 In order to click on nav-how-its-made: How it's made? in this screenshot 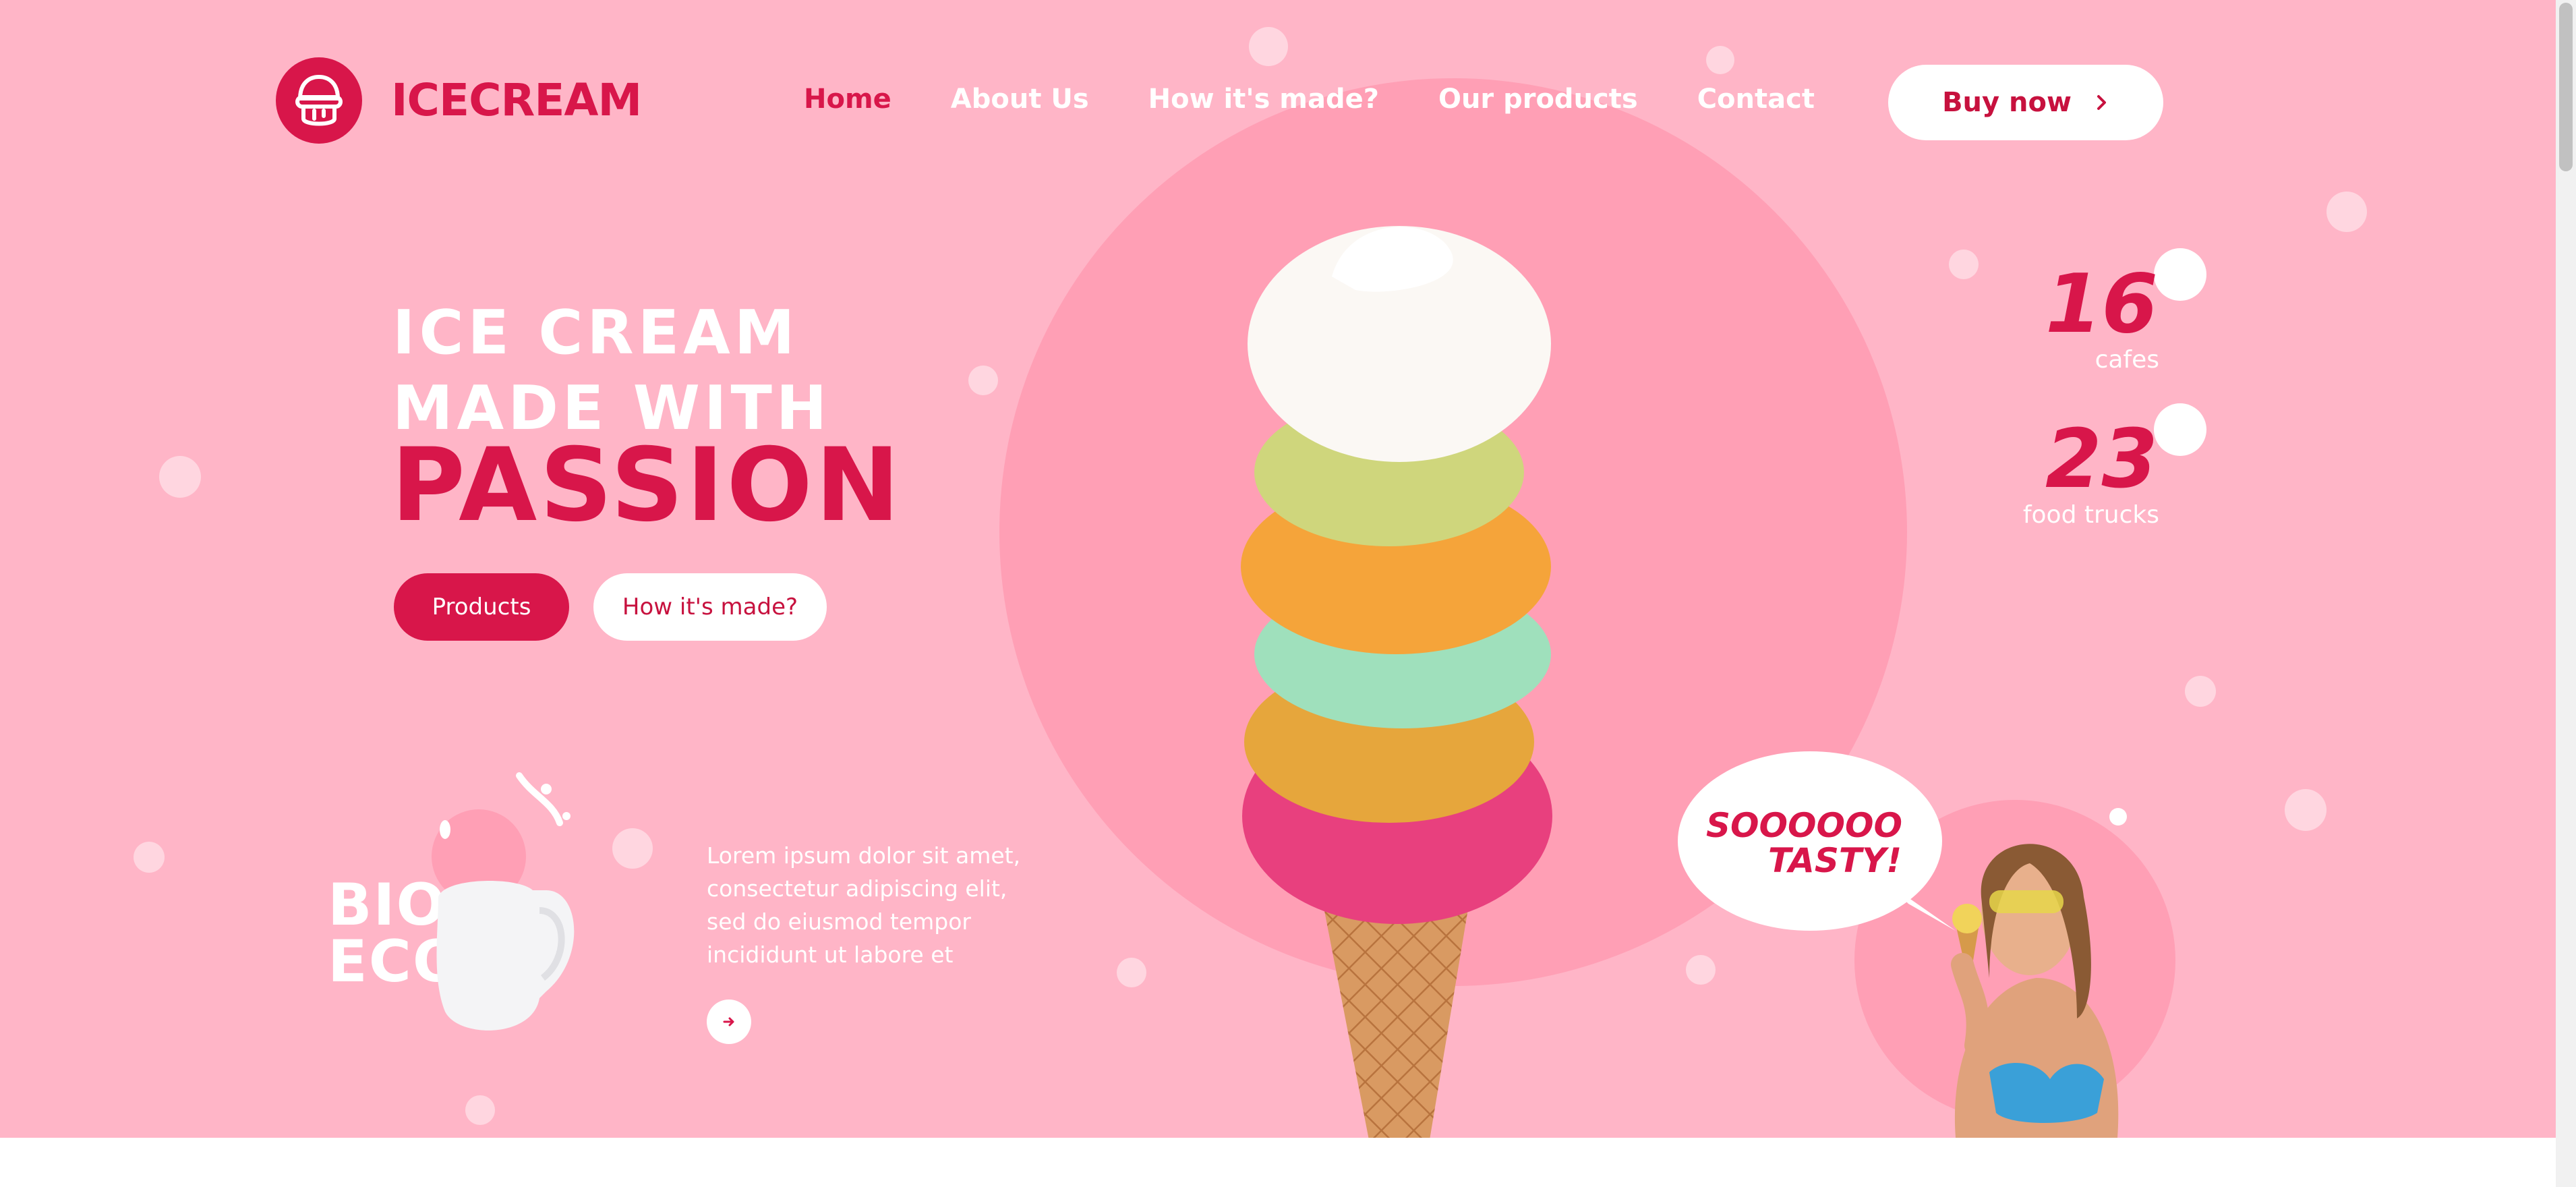, I will do `click(1264, 99)`.